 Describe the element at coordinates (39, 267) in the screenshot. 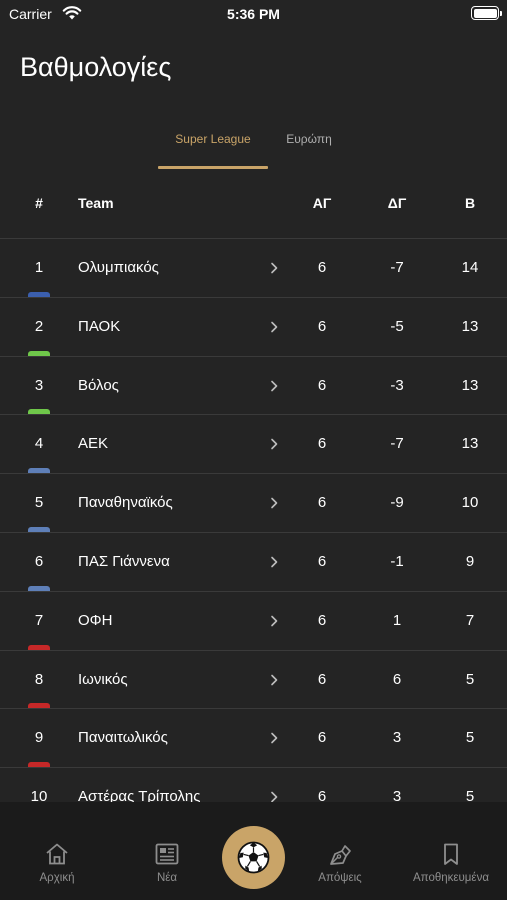

I see `team-position: 1` at that location.